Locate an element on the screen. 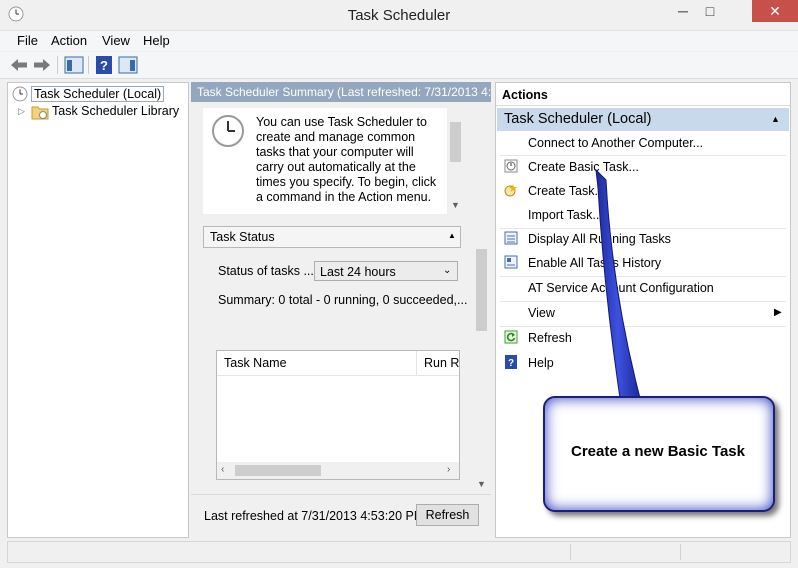  submenu-arrow-icon: ▶ is located at coordinates (778, 312).